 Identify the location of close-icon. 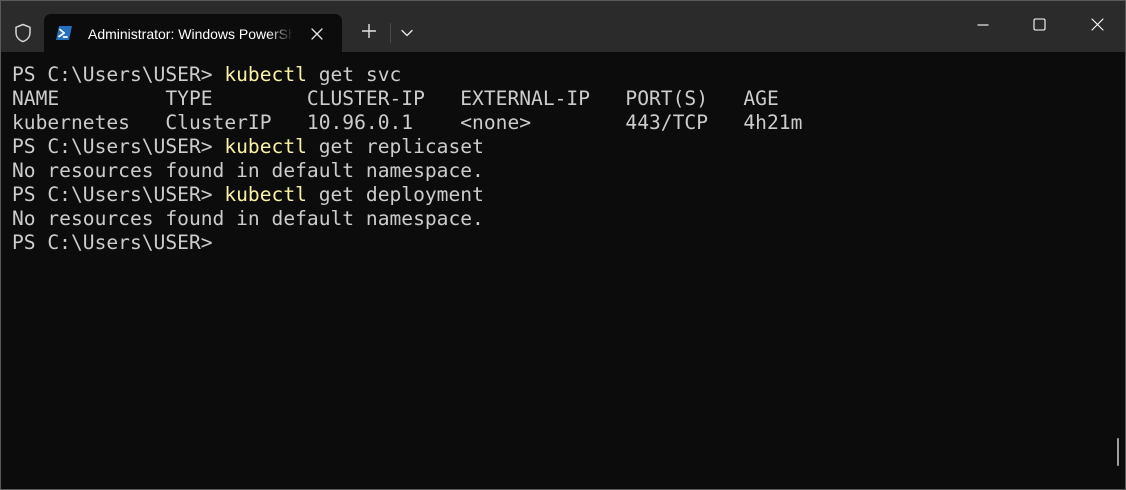
(1097, 26).